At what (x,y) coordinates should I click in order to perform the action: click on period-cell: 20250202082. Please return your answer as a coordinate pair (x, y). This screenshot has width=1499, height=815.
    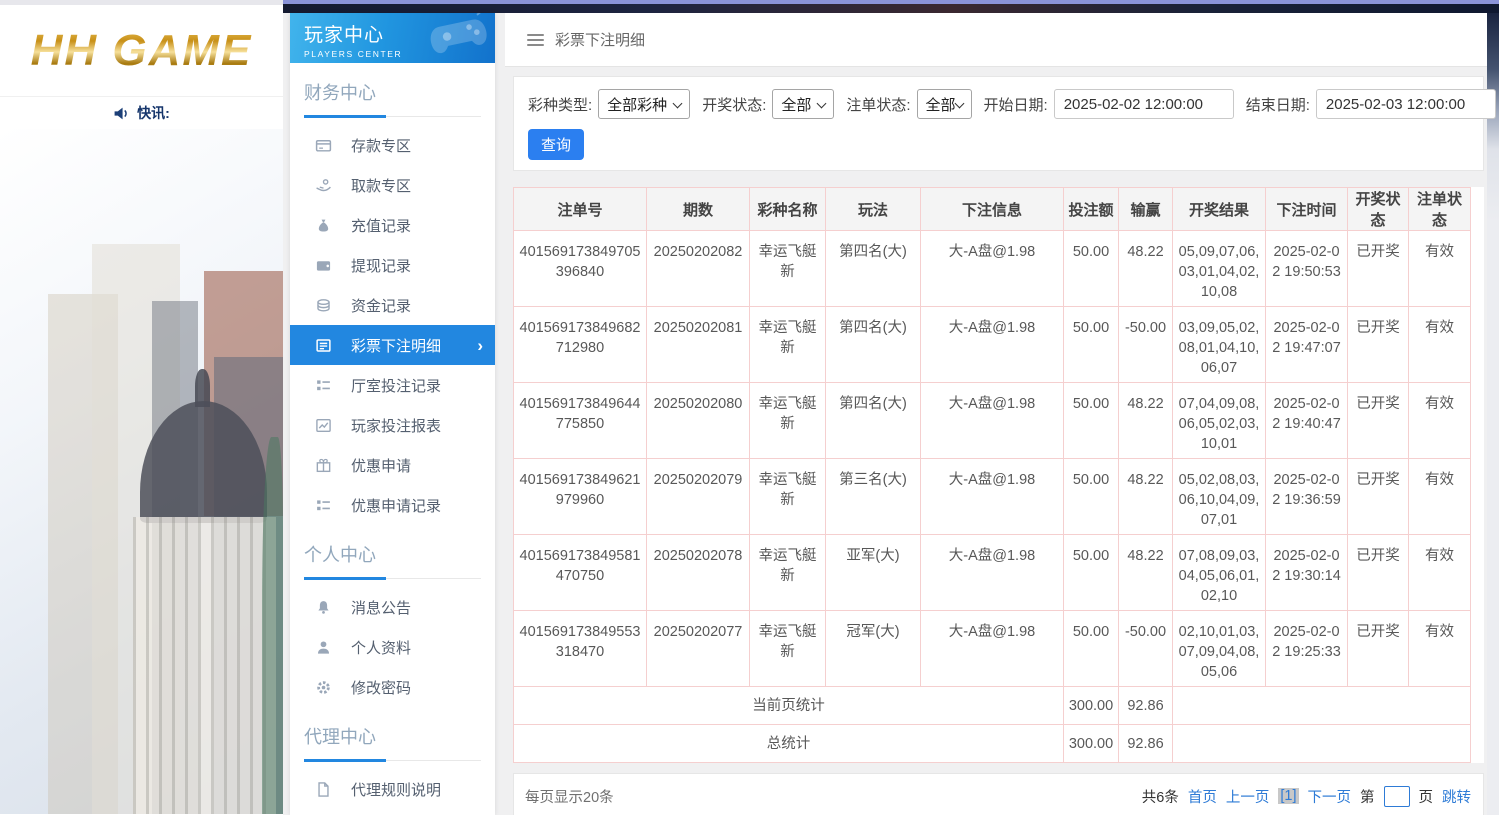
    Looking at the image, I should click on (698, 268).